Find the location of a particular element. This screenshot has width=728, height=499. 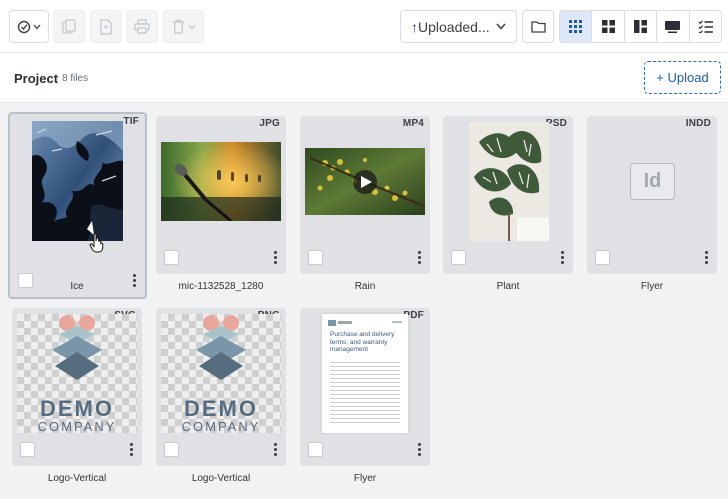

grid-small-icon is located at coordinates (576, 26).